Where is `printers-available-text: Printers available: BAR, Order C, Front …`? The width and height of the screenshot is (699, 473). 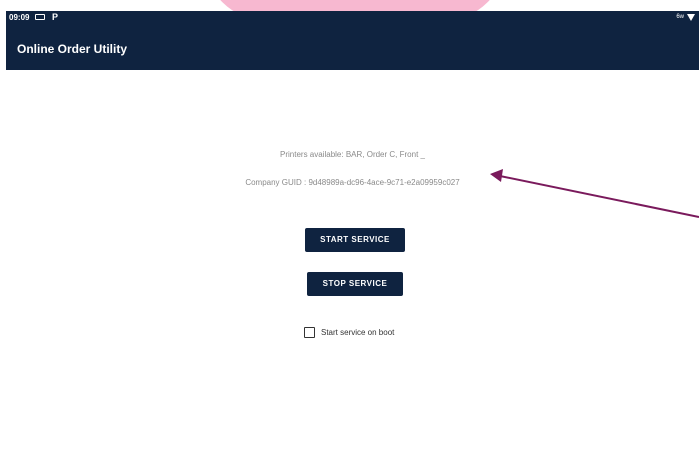
printers-available-text: Printers available: BAR, Order C, Front … is located at coordinates (352, 154).